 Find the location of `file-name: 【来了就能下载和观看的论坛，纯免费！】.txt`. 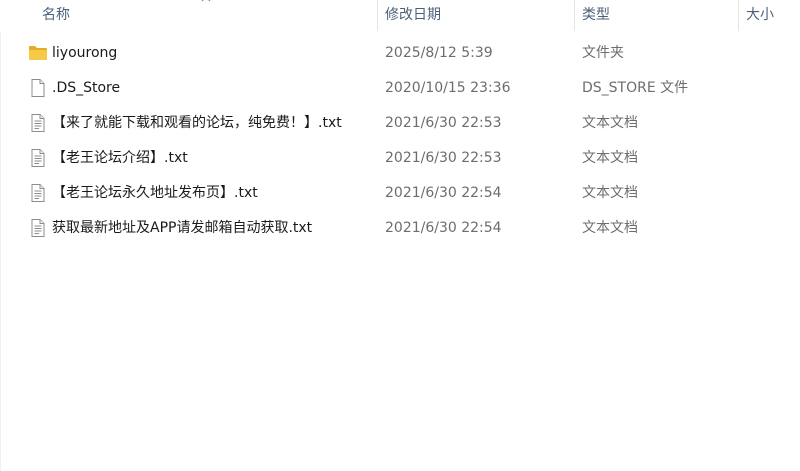

file-name: 【来了就能下载和观看的论坛，纯免费！】.txt is located at coordinates (197, 123).